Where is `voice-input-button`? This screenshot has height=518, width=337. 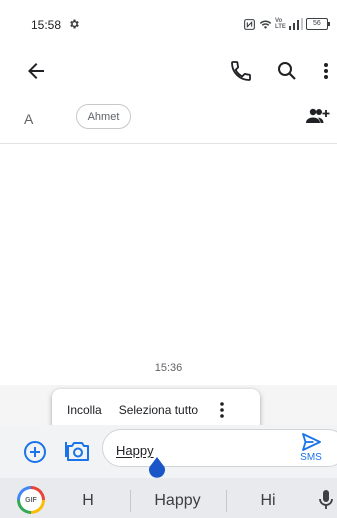 voice-input-button is located at coordinates (326, 500).